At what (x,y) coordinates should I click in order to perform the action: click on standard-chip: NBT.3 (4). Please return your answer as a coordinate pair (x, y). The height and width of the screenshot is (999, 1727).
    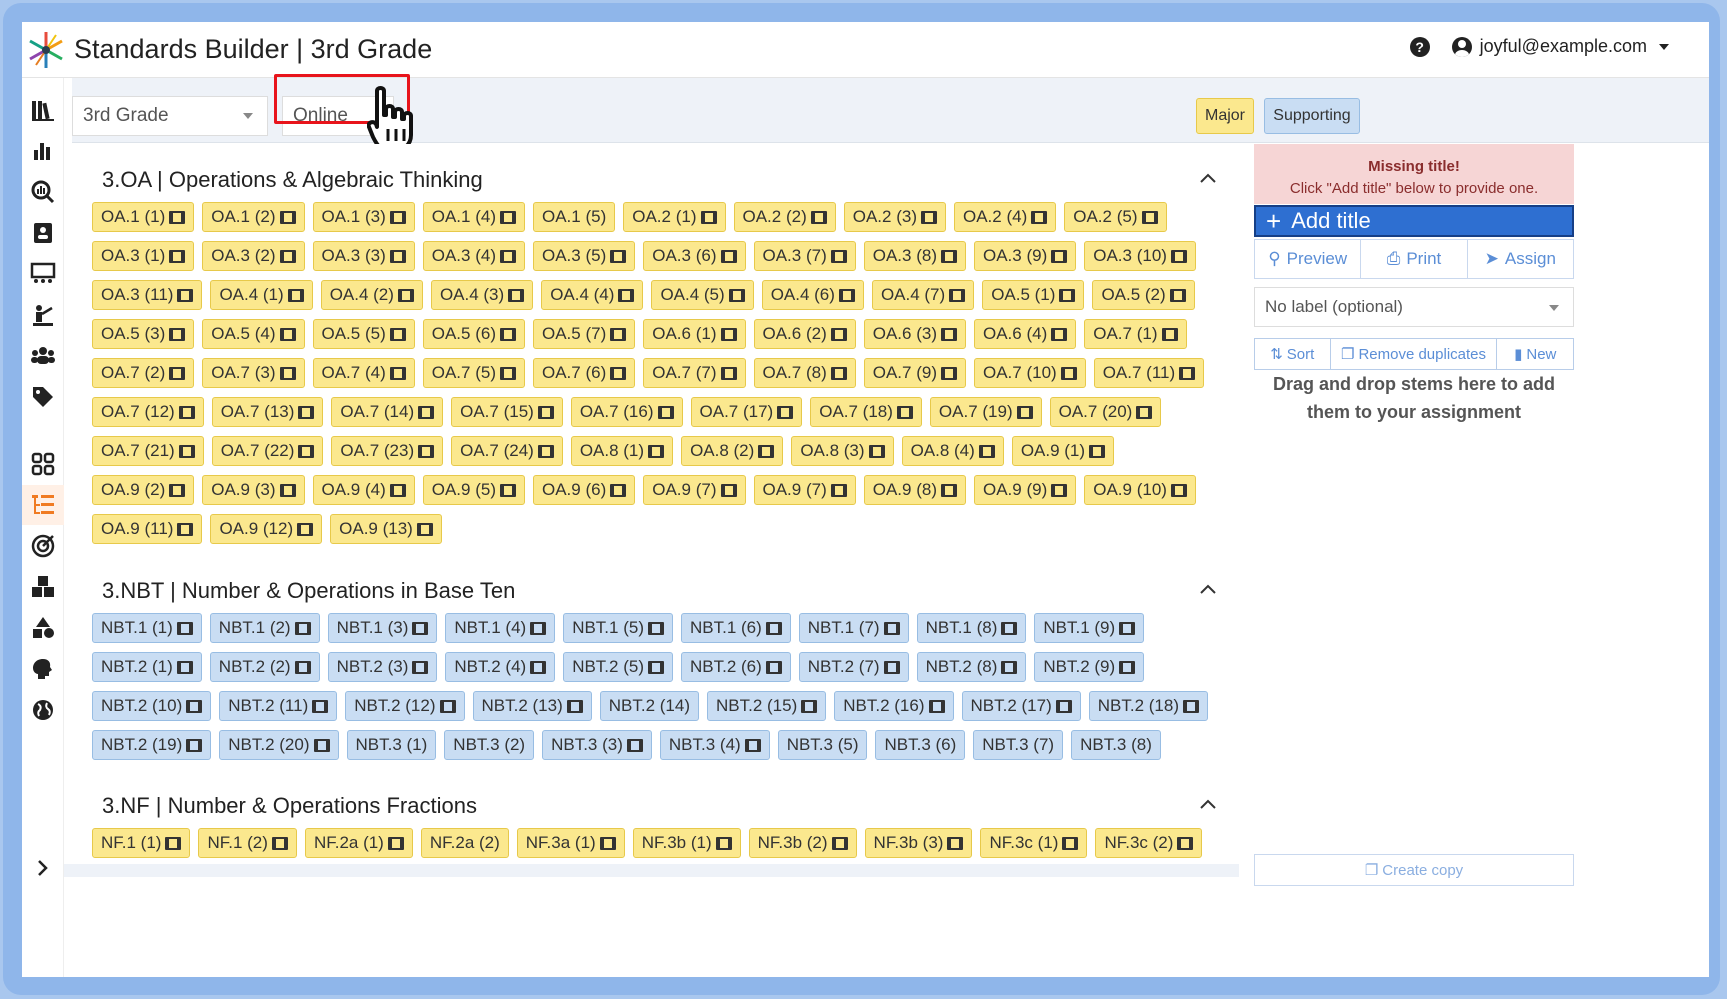
    Looking at the image, I should click on (714, 745).